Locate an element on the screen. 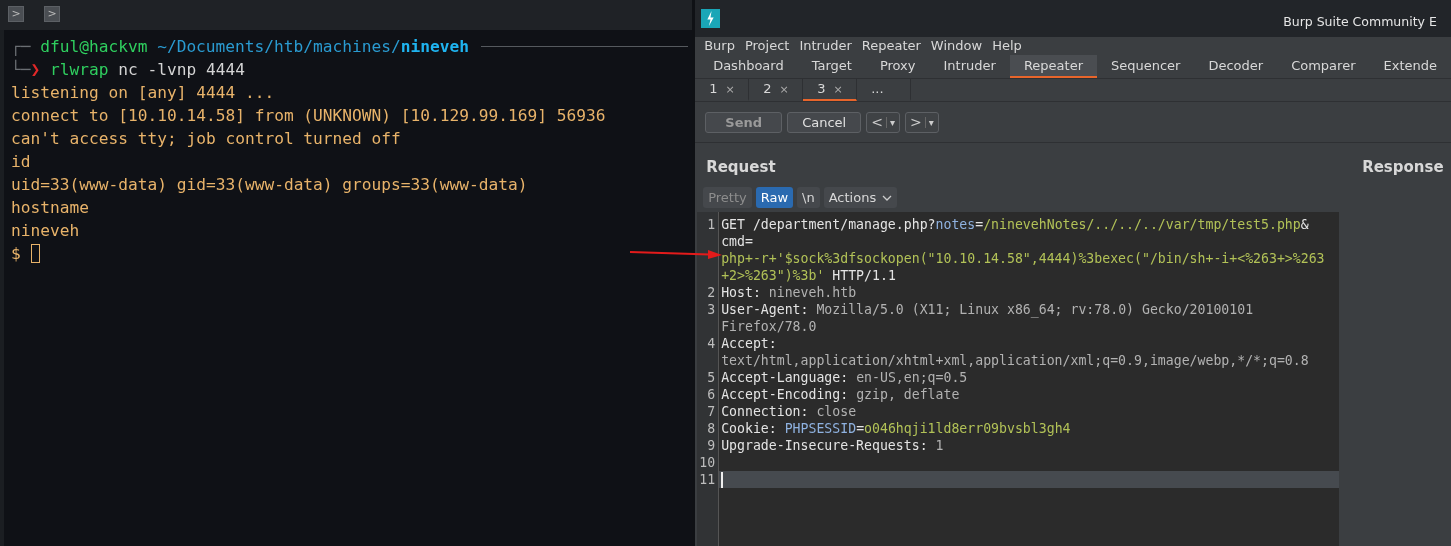  terminal-text: rlwrap is located at coordinates (79, 70).